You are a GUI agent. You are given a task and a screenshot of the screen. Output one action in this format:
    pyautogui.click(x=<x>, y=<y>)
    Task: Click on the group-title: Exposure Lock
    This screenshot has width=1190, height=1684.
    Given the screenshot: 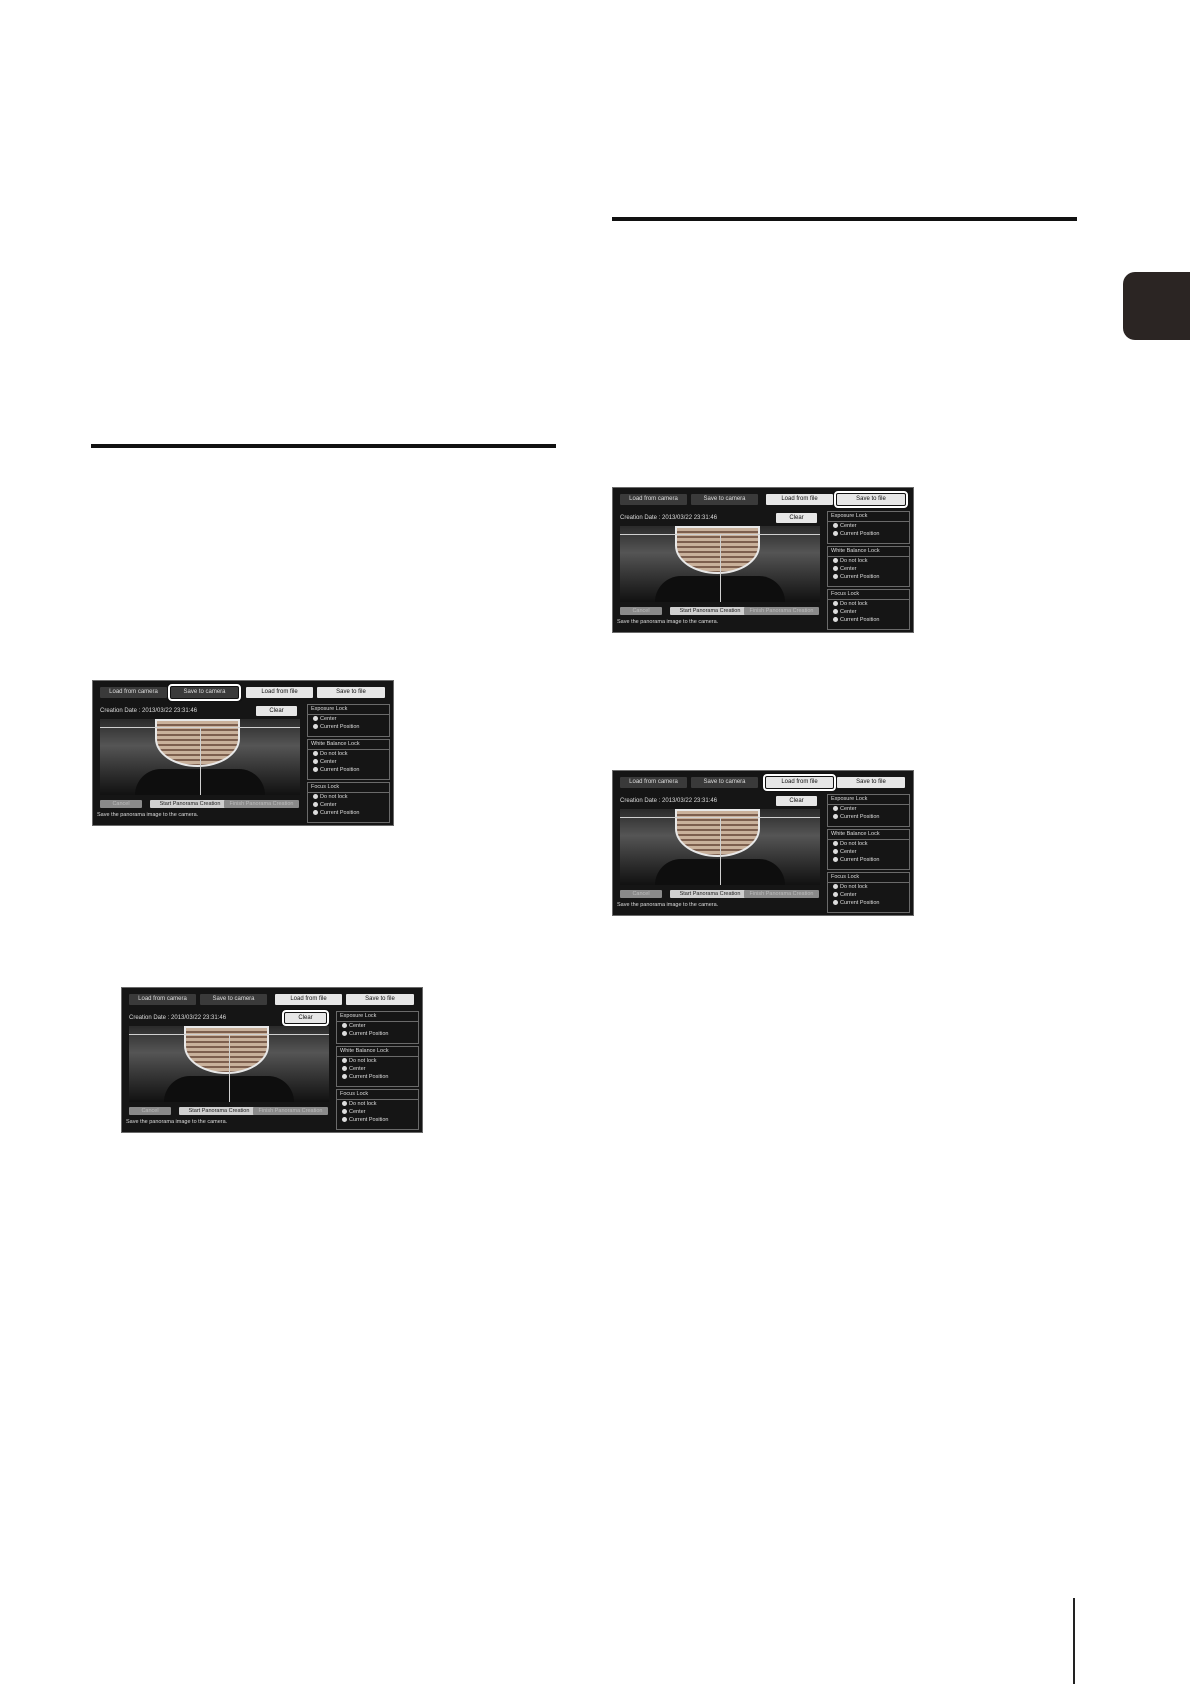 What is the action you would take?
    pyautogui.click(x=849, y=516)
    